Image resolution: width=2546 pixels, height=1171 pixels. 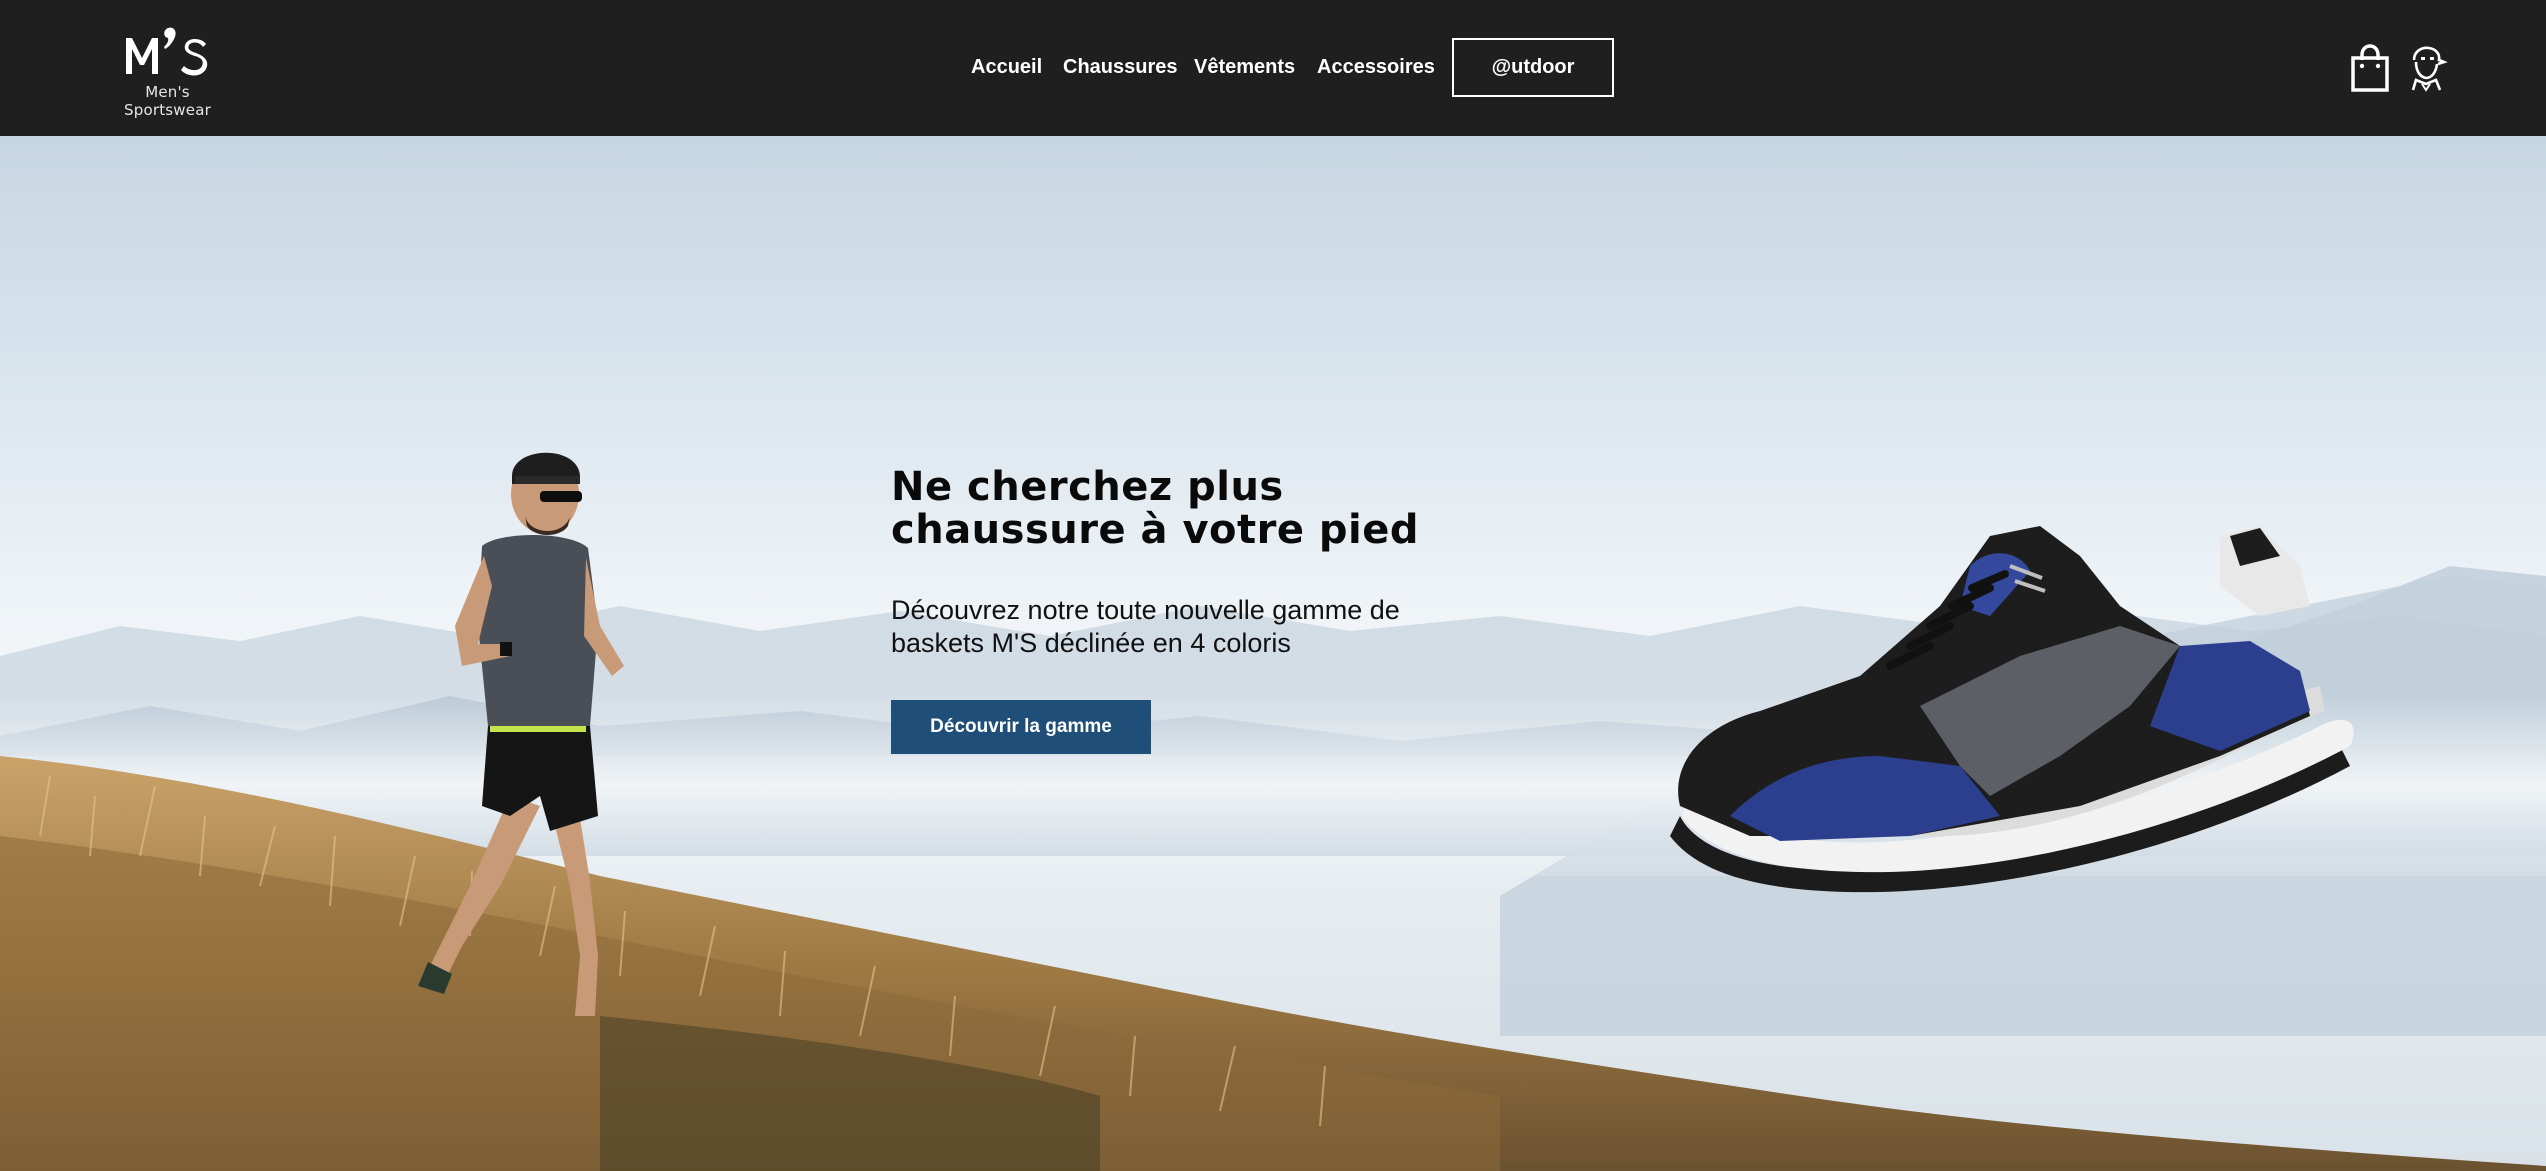 What do you see at coordinates (1006, 67) in the screenshot?
I see `nav-link-accueil: Accueil` at bounding box center [1006, 67].